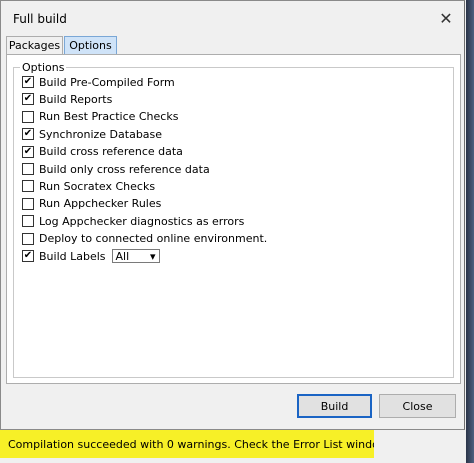  I want to click on tab-packages: Packages, so click(34, 45).